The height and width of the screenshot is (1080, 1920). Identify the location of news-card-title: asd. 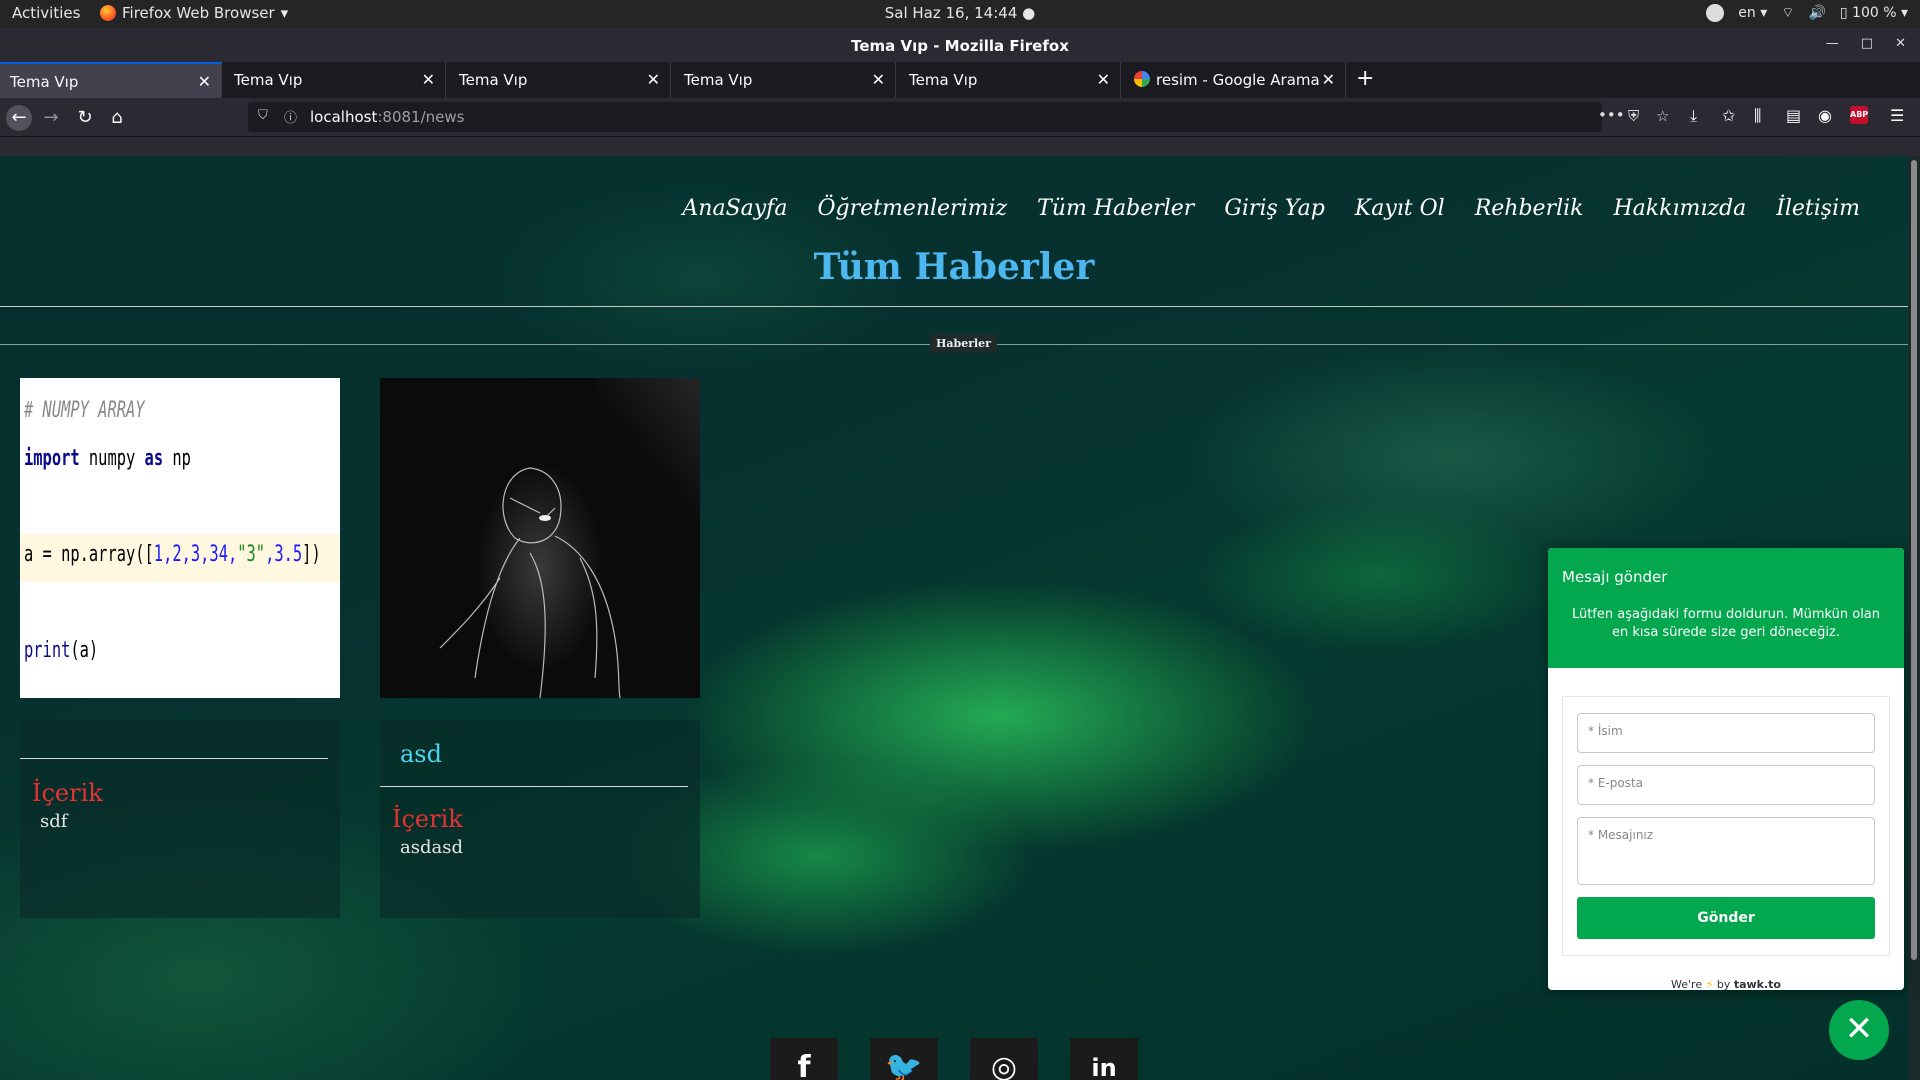
(540, 759).